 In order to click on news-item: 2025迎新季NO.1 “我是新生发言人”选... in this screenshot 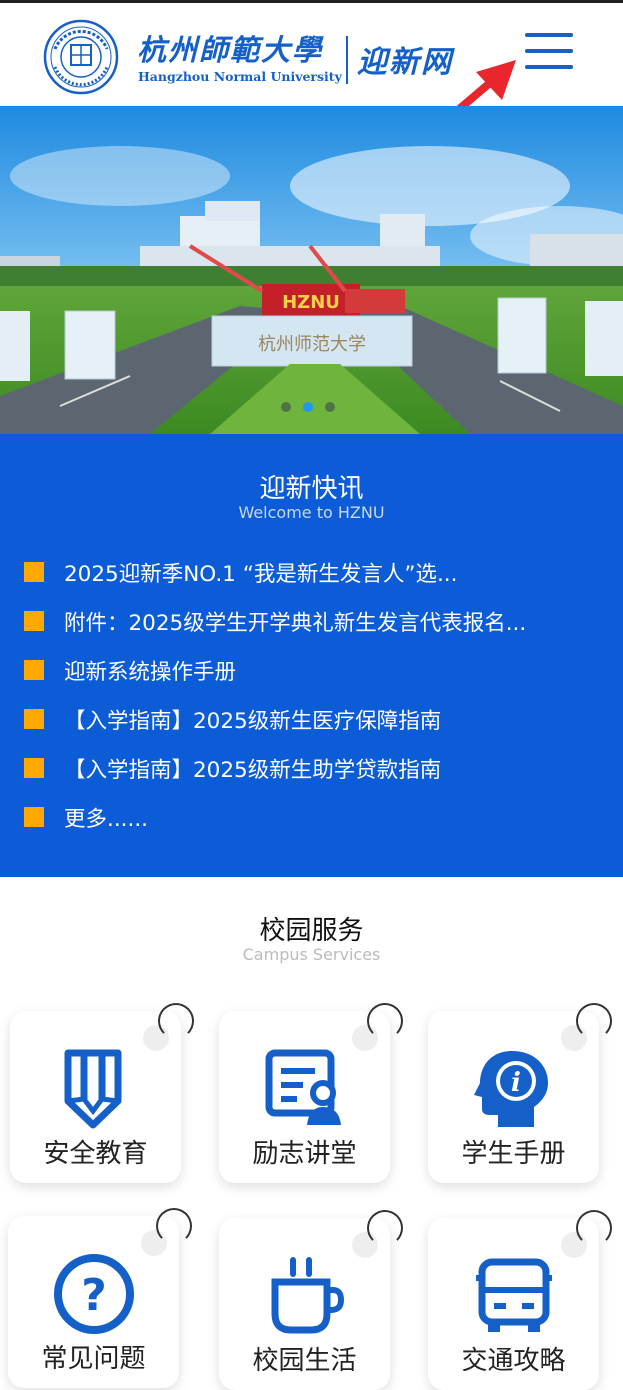, I will do `click(314, 573)`.